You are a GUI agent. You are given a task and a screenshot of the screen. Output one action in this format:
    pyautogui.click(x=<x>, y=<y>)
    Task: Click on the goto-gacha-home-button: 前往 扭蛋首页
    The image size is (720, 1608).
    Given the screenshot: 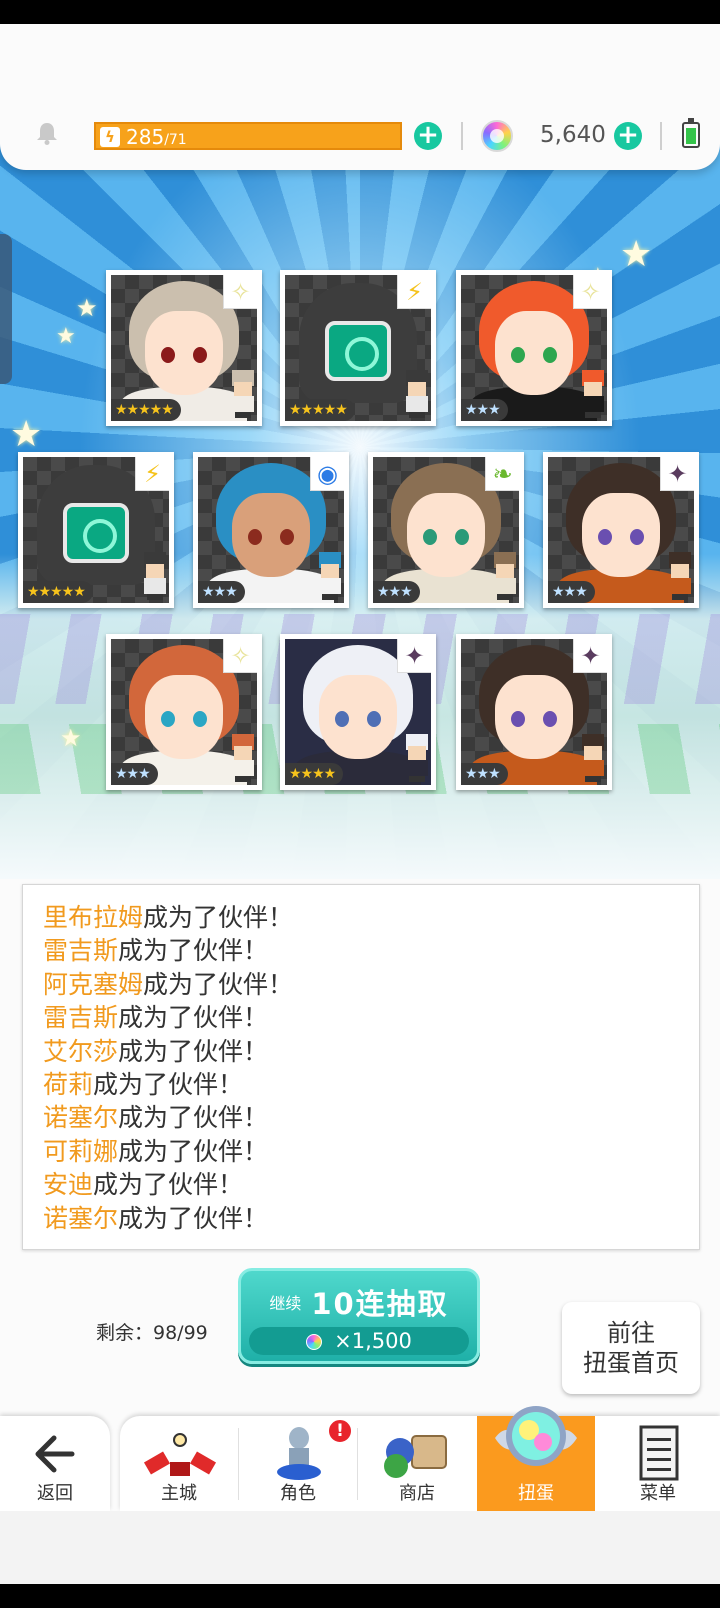 What is the action you would take?
    pyautogui.click(x=631, y=1348)
    